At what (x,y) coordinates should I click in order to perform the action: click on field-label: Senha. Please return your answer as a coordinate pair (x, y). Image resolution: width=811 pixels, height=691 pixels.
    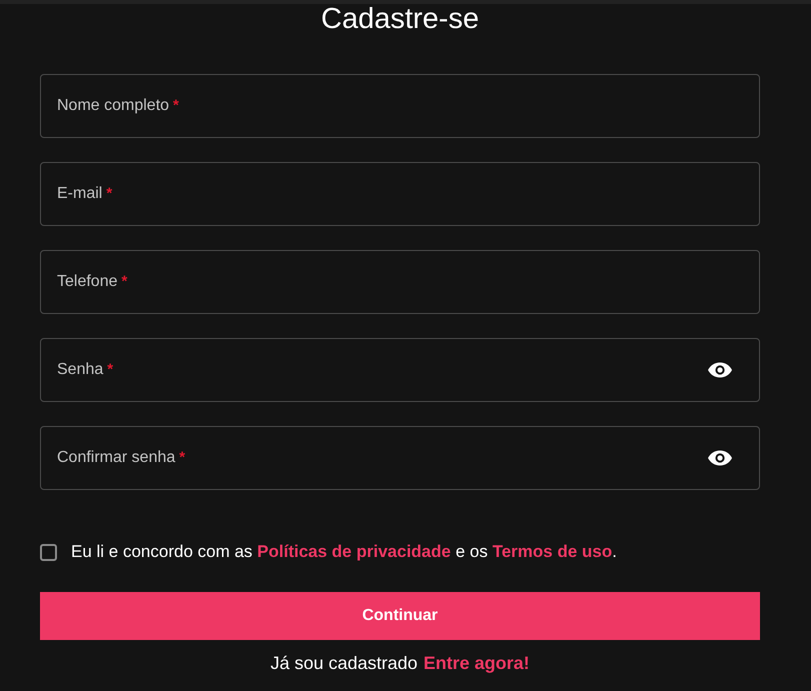
    Looking at the image, I should click on (80, 370).